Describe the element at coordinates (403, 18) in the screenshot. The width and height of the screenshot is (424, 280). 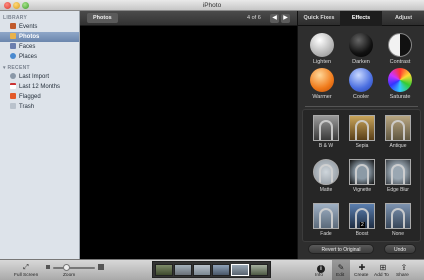
I see `tab-adjust: Adjust` at that location.